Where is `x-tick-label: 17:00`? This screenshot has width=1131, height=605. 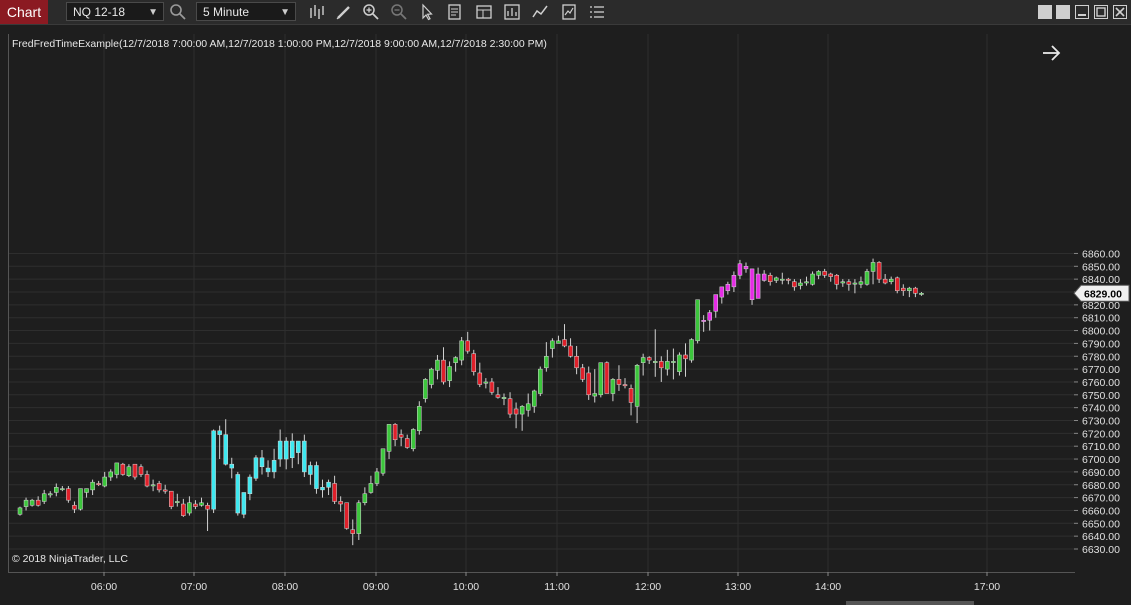
x-tick-label: 17:00 is located at coordinates (987, 587).